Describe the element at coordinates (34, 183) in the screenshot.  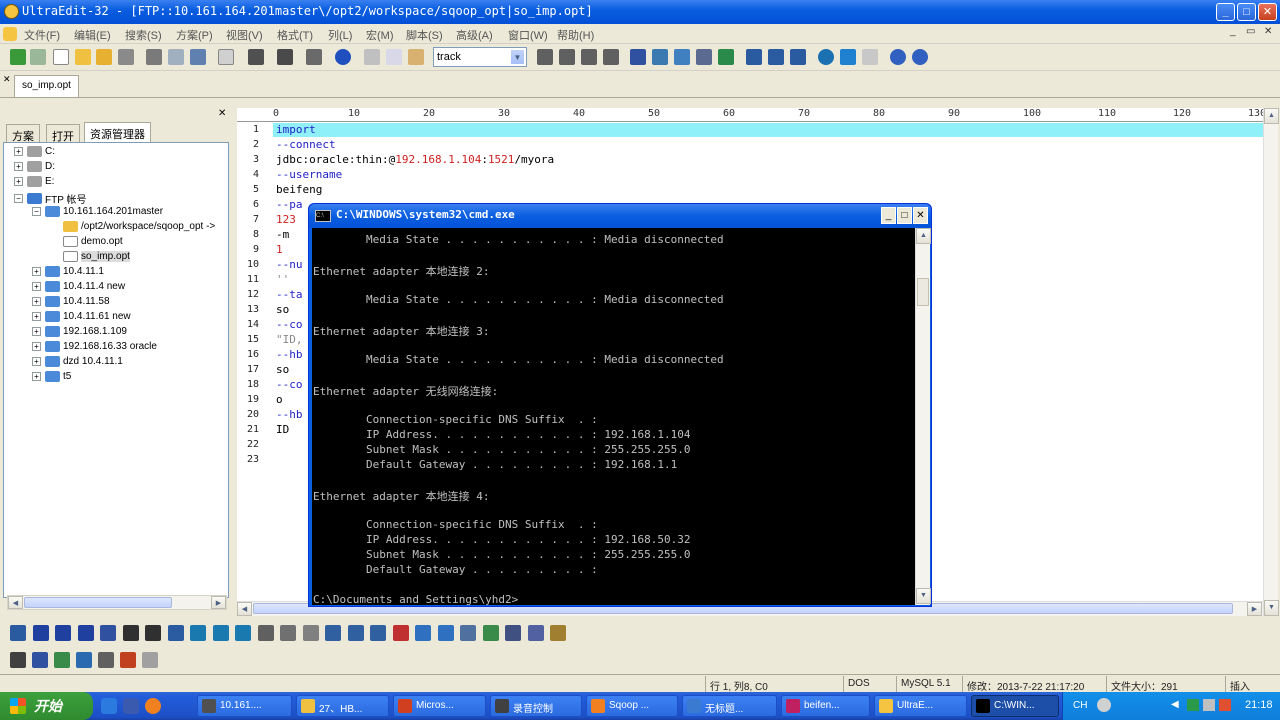
I see `tree-node: + E:` at that location.